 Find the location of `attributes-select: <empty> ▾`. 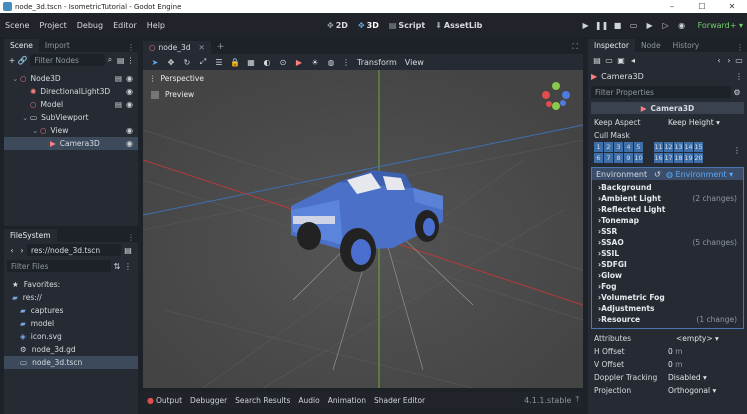

attributes-select: <empty> ▾ is located at coordinates (697, 338).